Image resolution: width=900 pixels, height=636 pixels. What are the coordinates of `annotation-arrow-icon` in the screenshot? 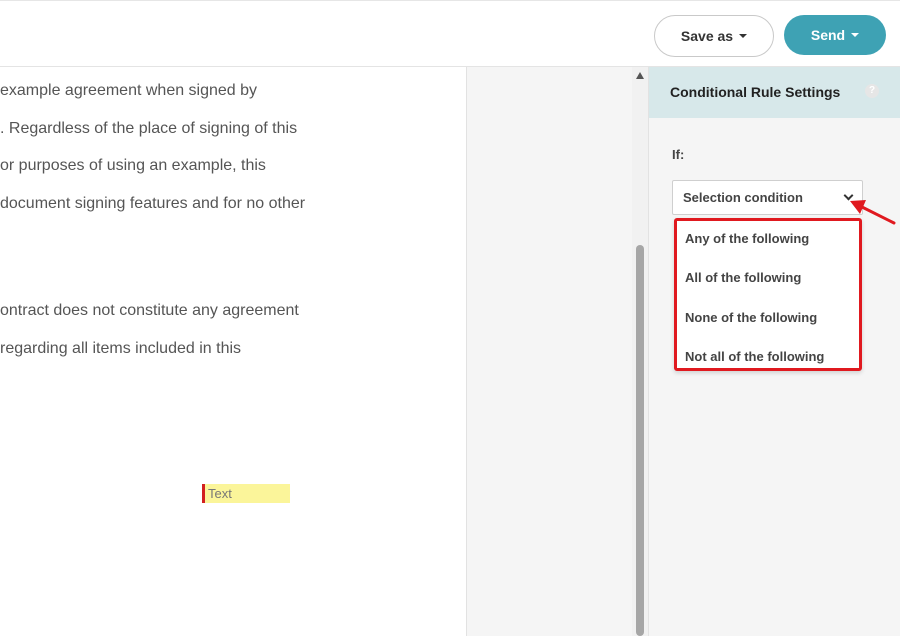 It's located at (873, 212).